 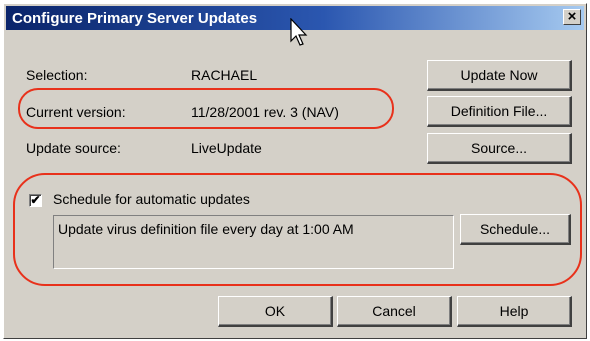 I want to click on mouse-pointer-icon, so click(x=299, y=32).